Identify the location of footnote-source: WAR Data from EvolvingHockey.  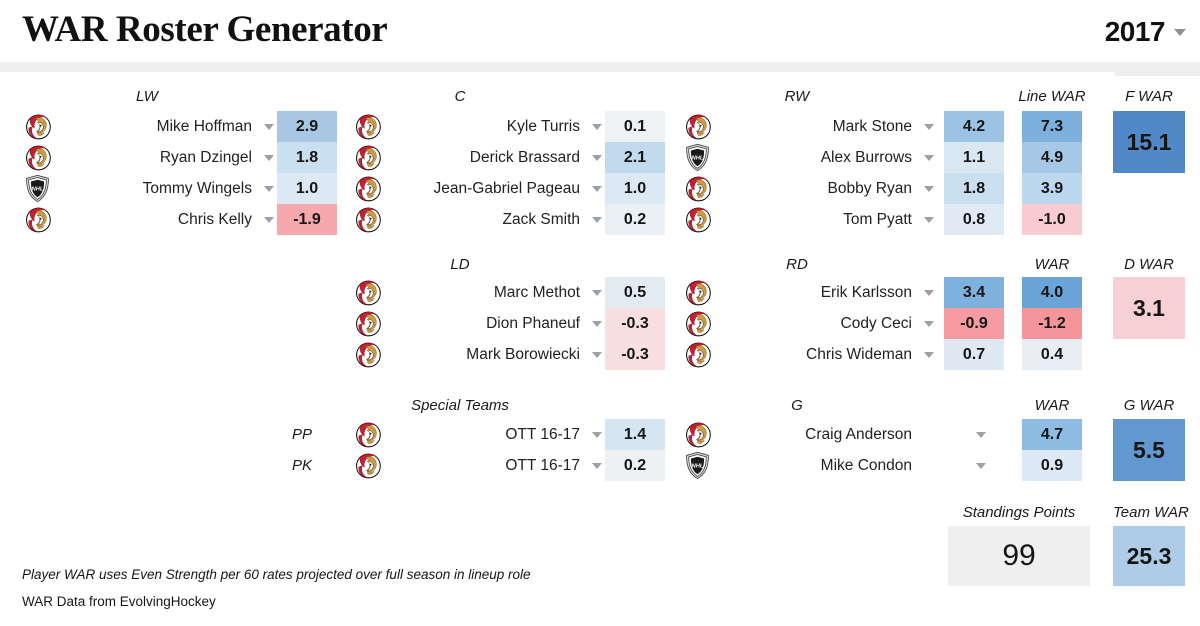
(119, 601).